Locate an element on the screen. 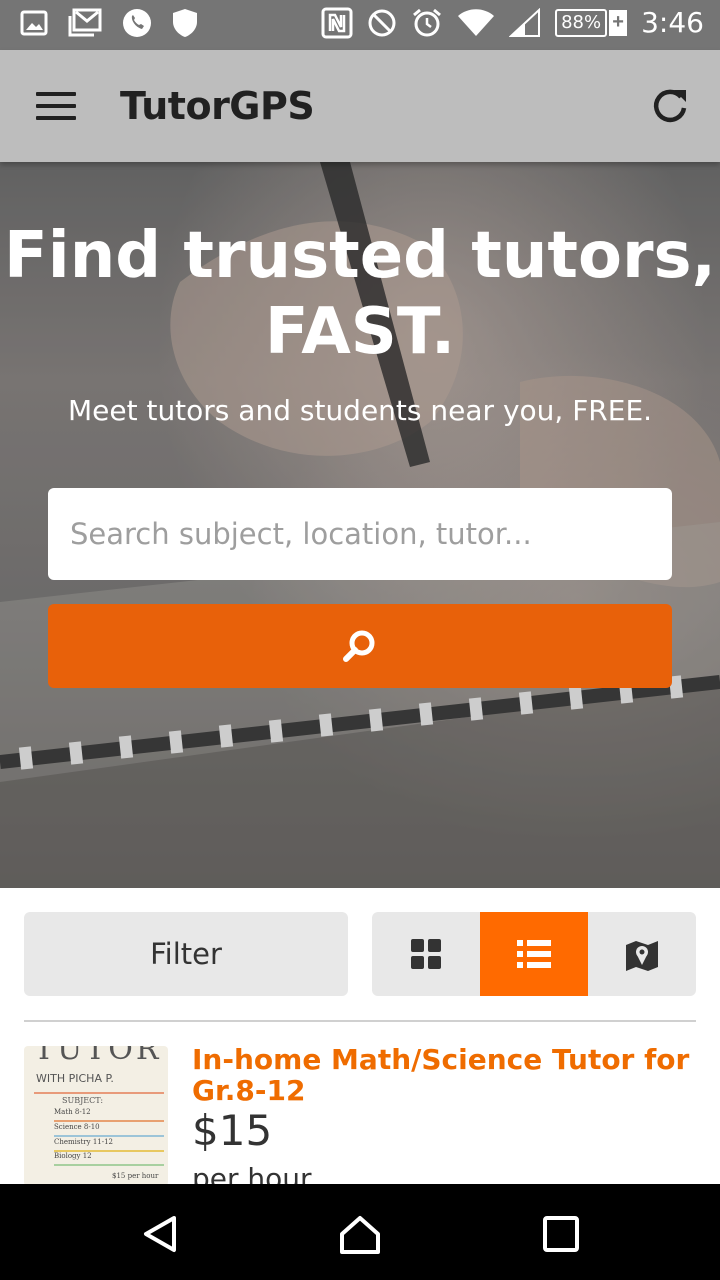  status-bar: 88% + 3:46 is located at coordinates (360, 25).